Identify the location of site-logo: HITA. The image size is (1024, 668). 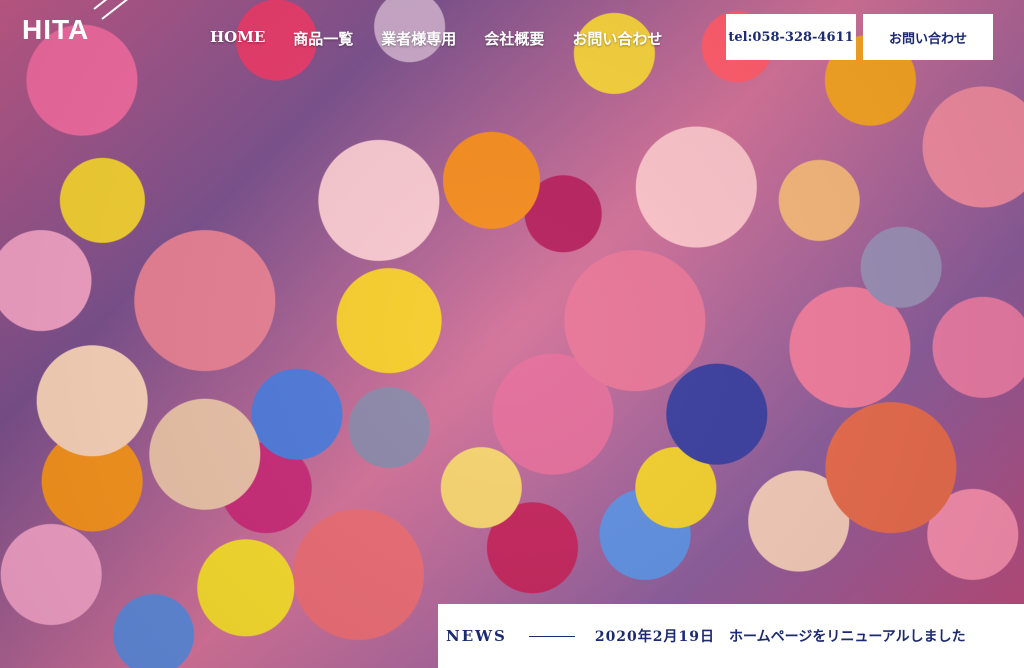
(86, 23).